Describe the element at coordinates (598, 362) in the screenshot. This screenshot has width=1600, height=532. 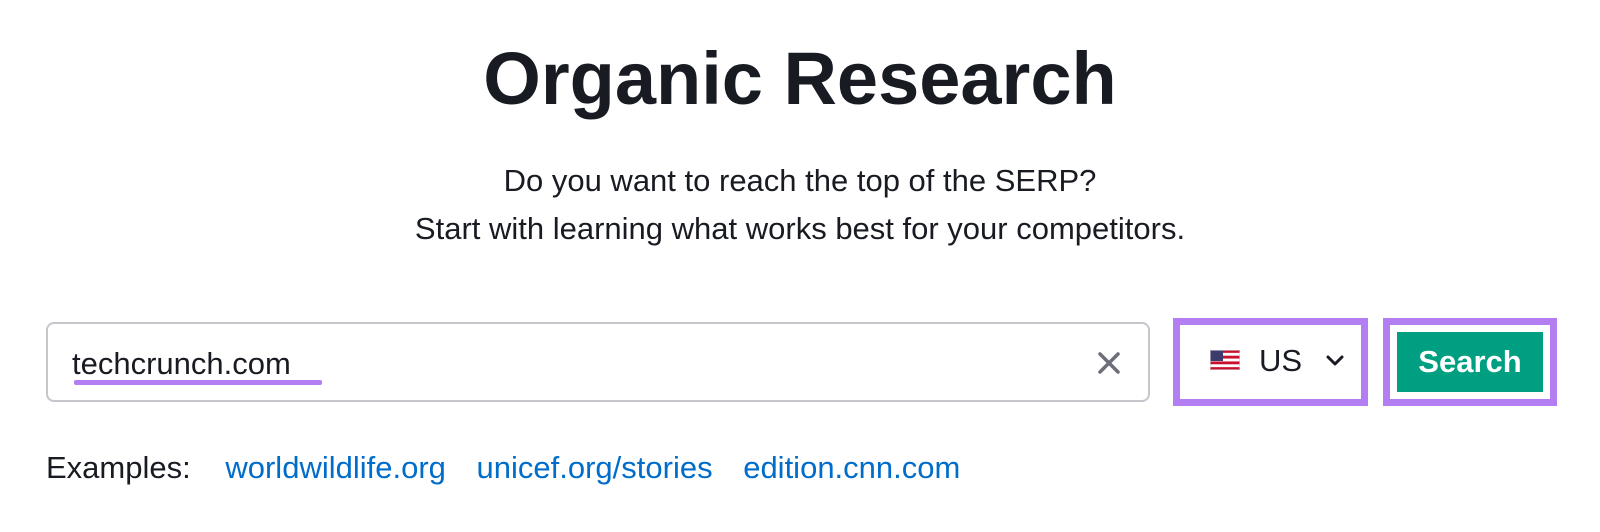
I see `search-box` at that location.